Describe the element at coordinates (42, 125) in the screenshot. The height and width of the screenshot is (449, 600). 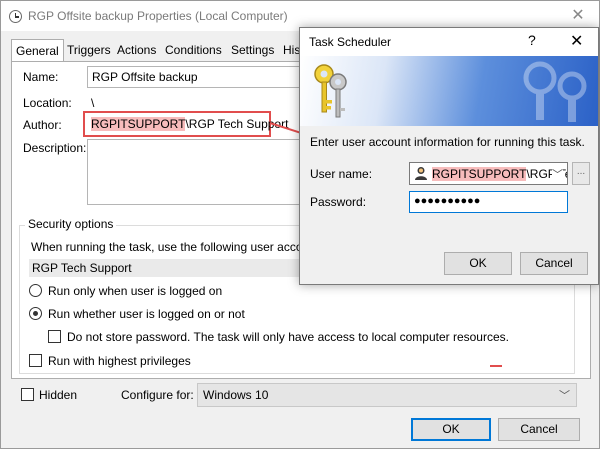
I see `author-label: Author:` at that location.